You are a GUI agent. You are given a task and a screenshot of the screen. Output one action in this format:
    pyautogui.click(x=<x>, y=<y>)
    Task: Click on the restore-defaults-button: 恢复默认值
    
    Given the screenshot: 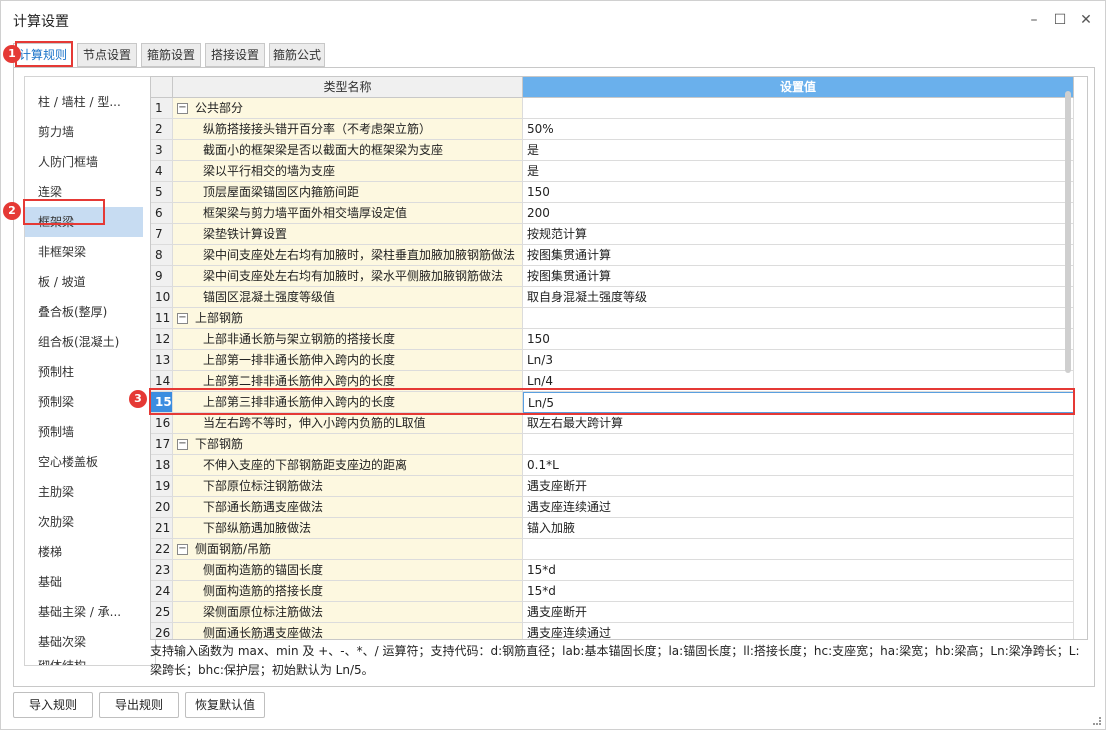 What is the action you would take?
    pyautogui.click(x=225, y=705)
    